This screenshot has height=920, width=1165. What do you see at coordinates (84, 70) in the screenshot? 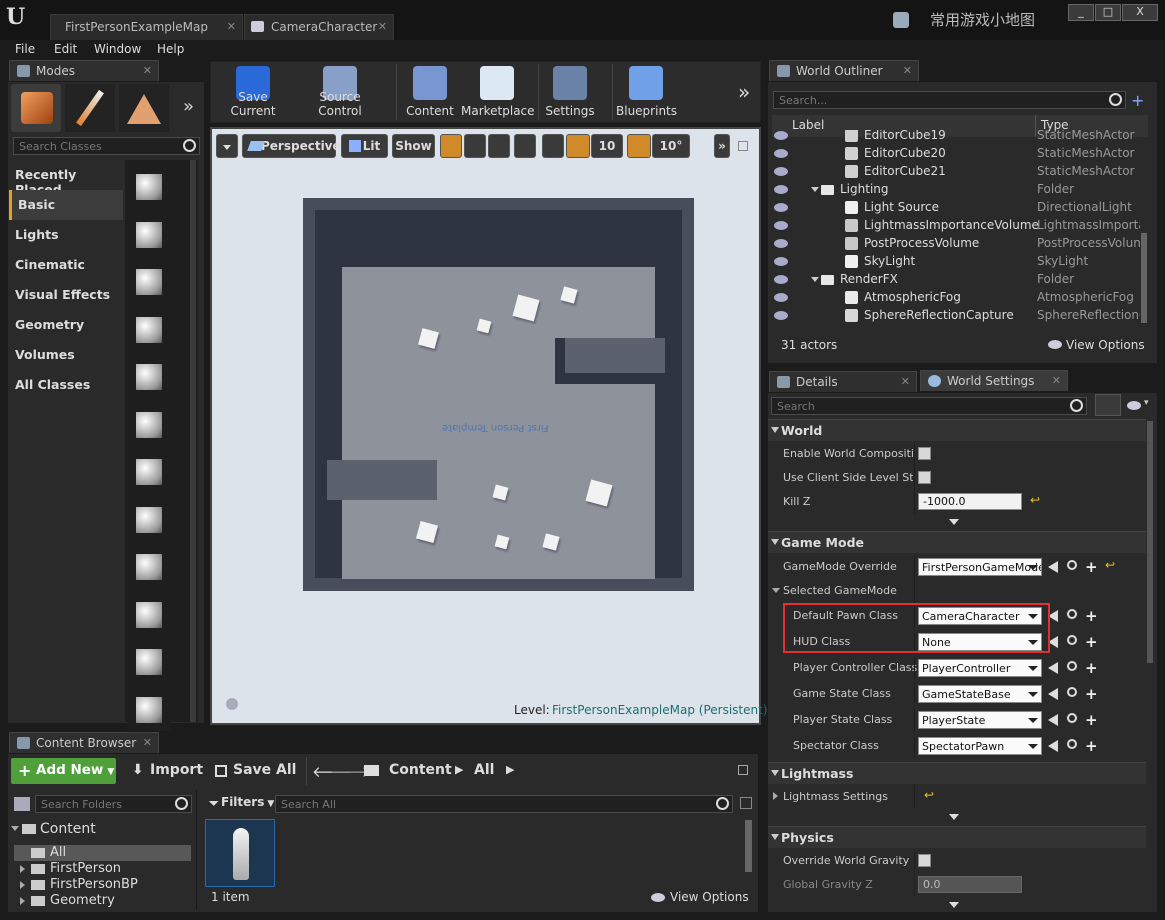
I see `modes-tab: Modes ✕` at bounding box center [84, 70].